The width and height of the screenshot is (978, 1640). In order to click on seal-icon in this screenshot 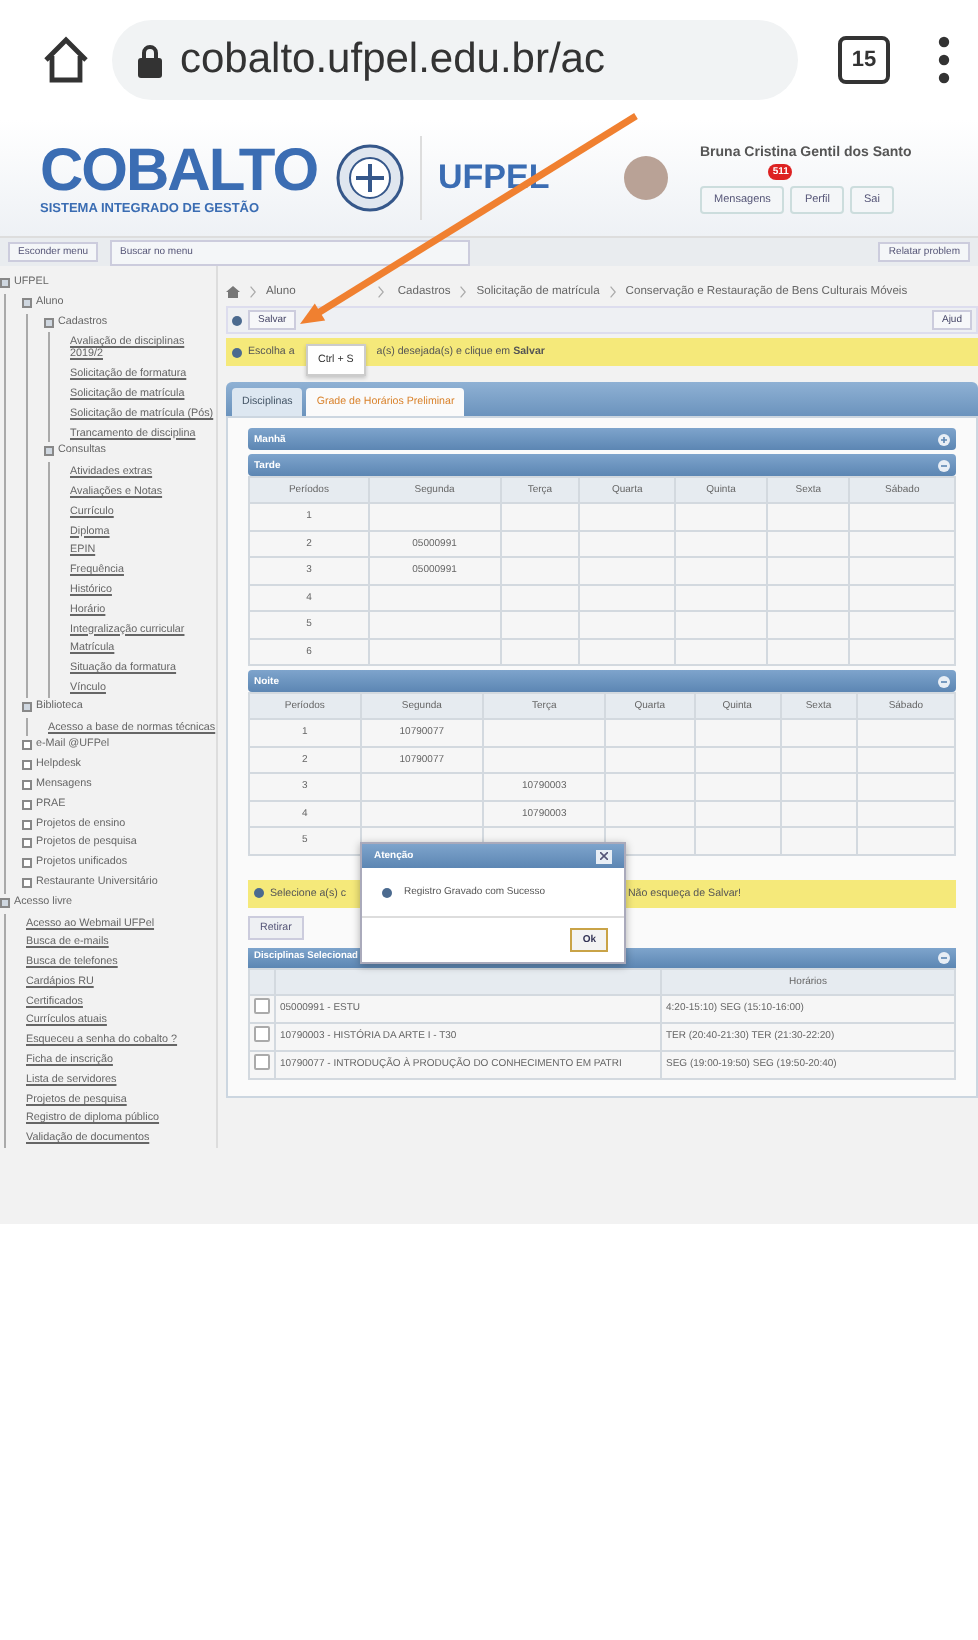, I will do `click(370, 178)`.